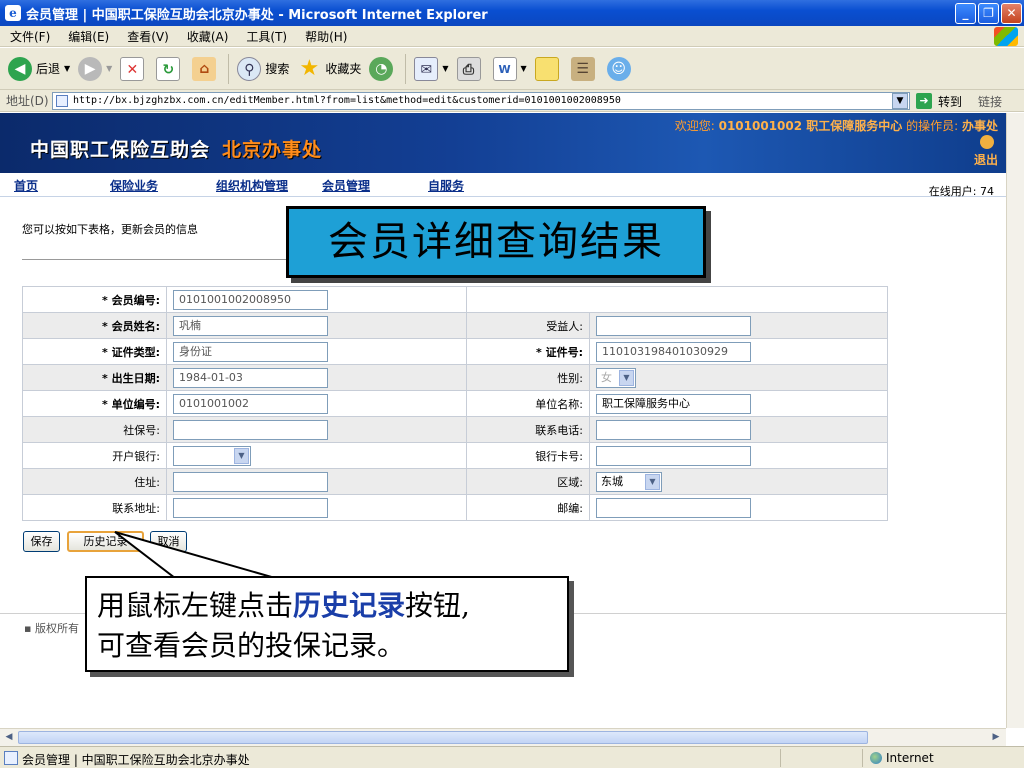  I want to click on contact-input, so click(250, 507).